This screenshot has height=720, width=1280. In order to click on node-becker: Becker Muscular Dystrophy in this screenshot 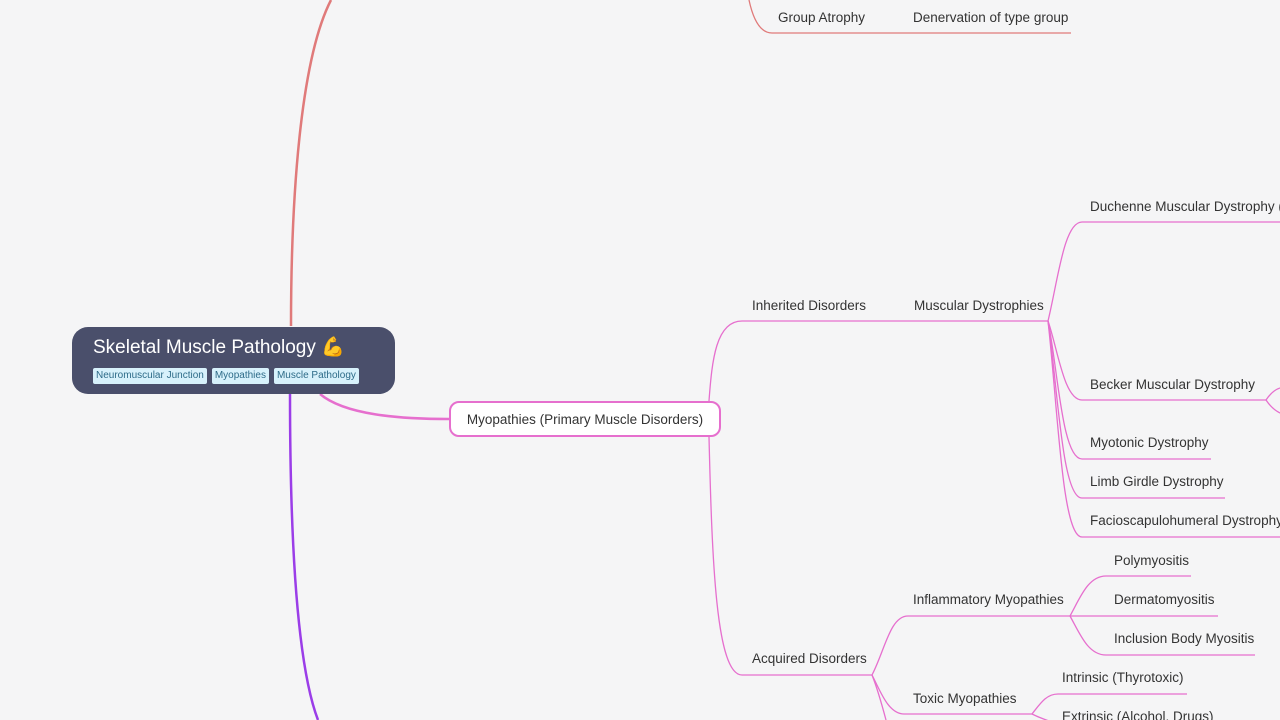, I will do `click(1172, 385)`.